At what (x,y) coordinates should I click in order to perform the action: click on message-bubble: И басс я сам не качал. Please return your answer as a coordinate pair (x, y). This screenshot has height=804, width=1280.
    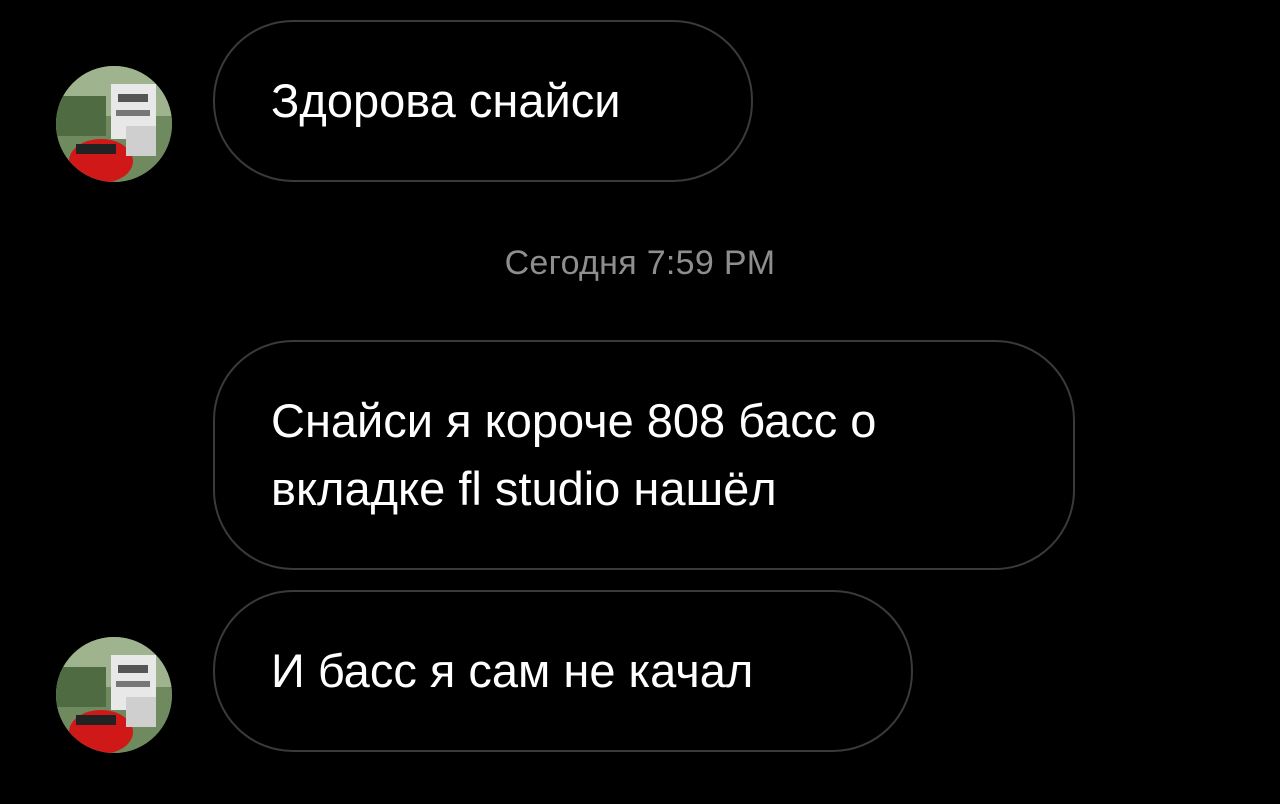
    Looking at the image, I should click on (563, 671).